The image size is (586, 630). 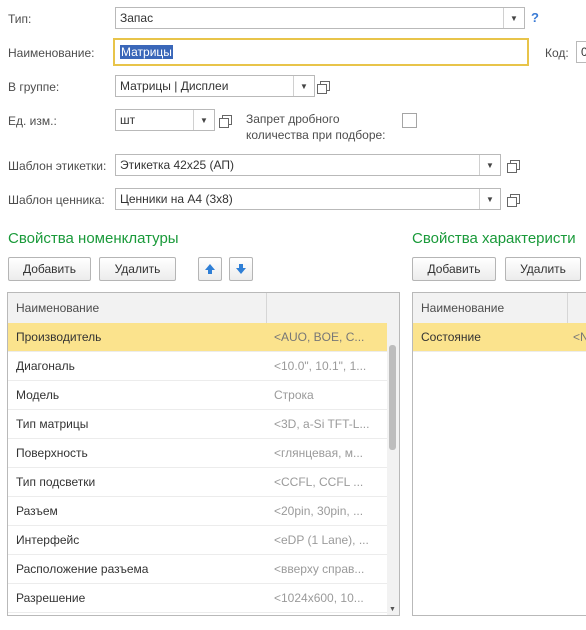 I want to click on code-input: 0, so click(x=581, y=52).